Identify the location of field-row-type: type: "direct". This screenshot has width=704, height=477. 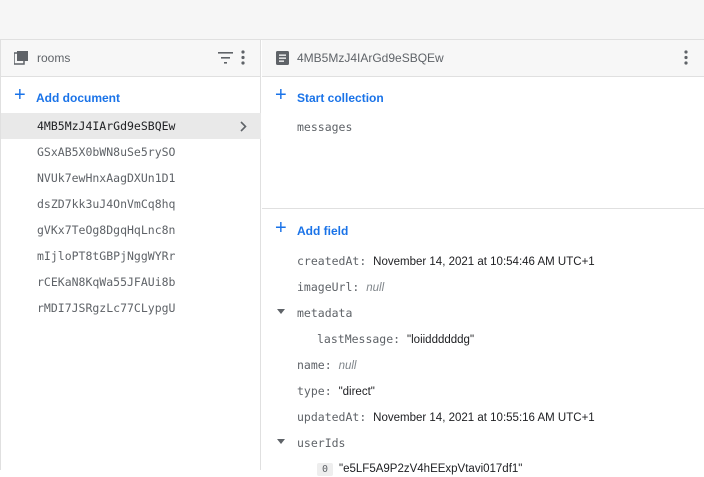
(336, 391).